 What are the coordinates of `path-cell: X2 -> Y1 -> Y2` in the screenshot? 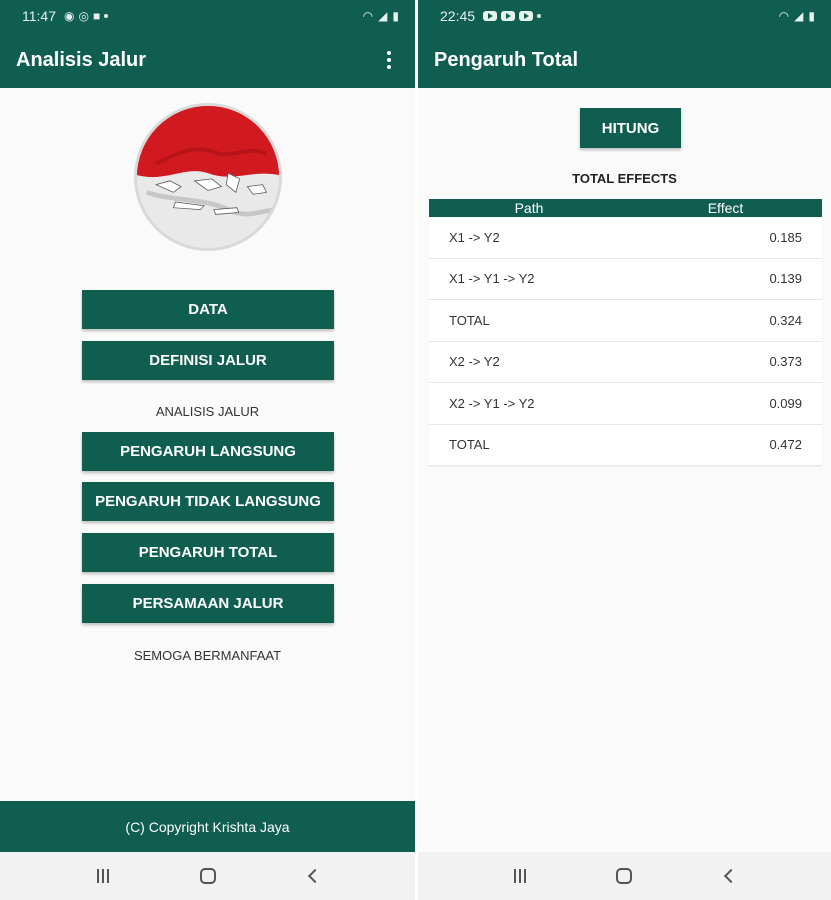 It's located at (492, 403).